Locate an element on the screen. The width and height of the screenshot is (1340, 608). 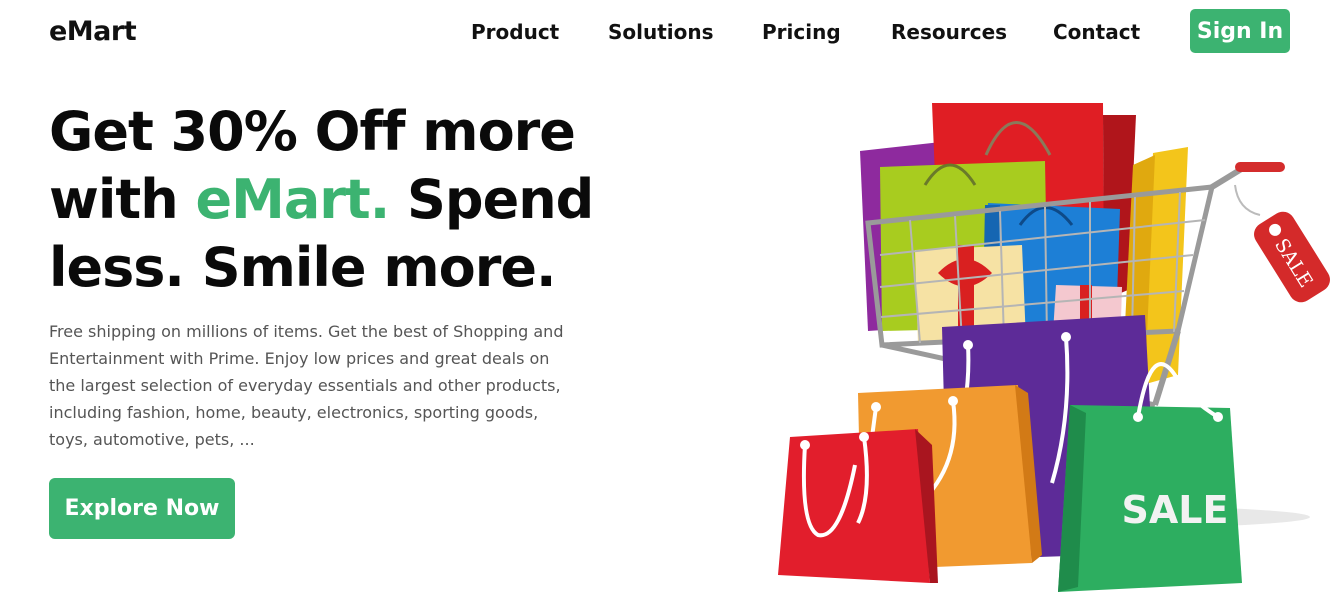
nav-link-solutions: Solutions is located at coordinates (661, 32).